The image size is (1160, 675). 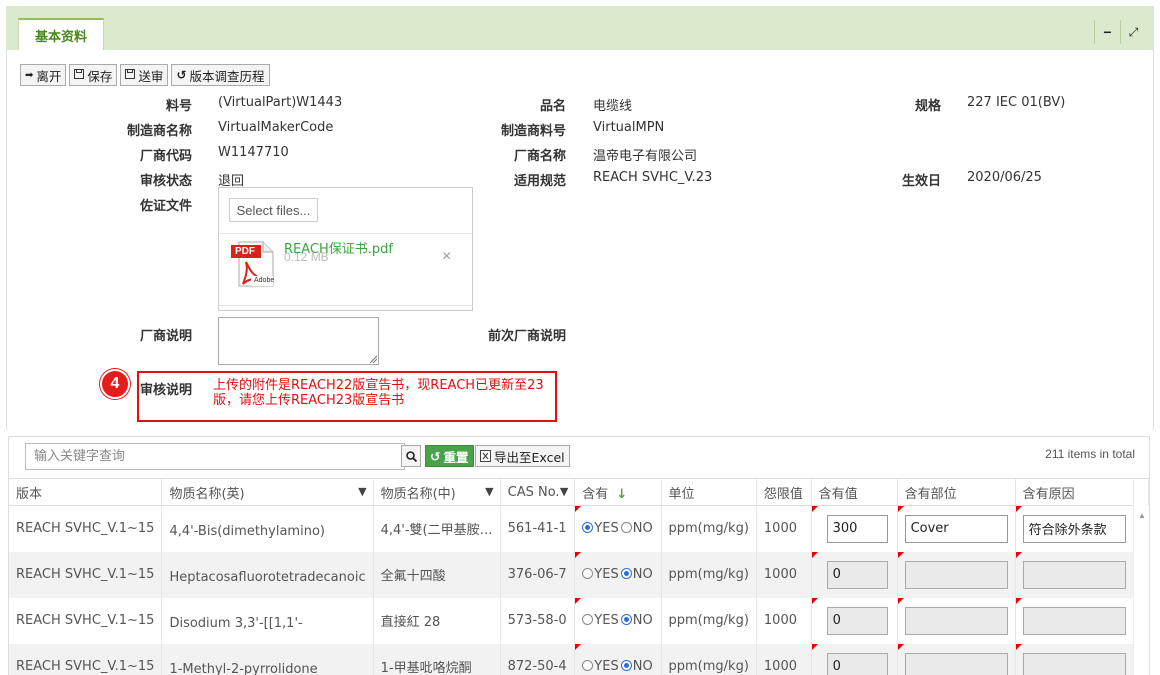 I want to click on cell-reason: 符合除外条款, so click(x=1074, y=528).